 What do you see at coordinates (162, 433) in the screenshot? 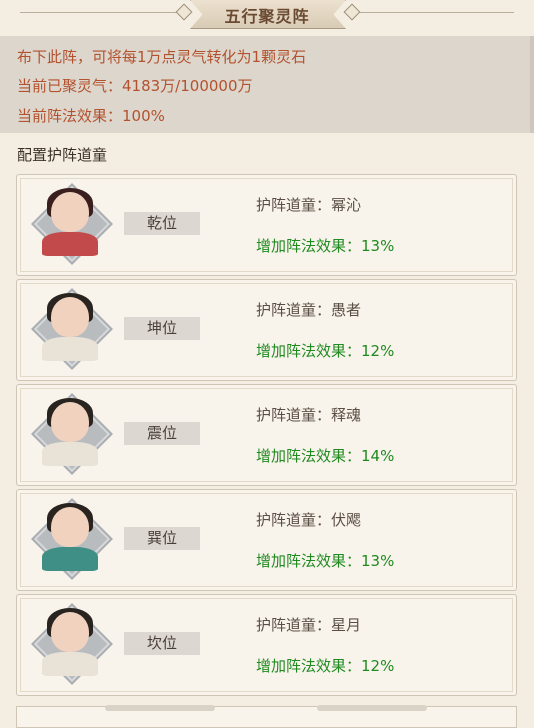
I see `slot-label: 震位` at bounding box center [162, 433].